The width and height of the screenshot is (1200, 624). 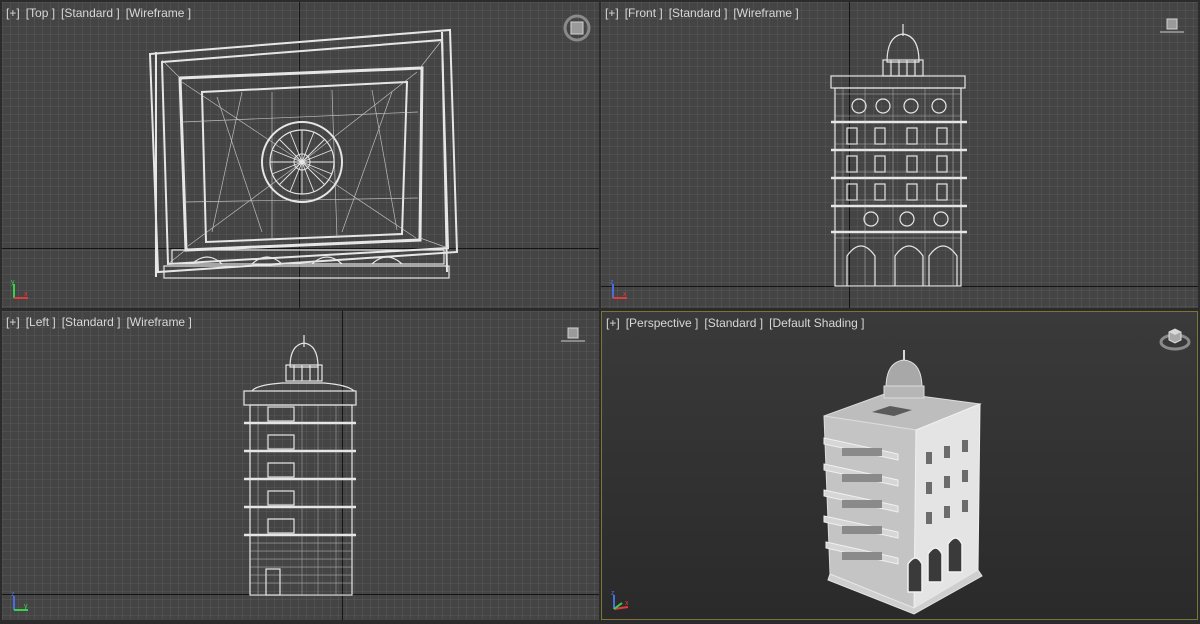 What do you see at coordinates (816, 323) in the screenshot?
I see `shading-mode-button: [Default Shading ]` at bounding box center [816, 323].